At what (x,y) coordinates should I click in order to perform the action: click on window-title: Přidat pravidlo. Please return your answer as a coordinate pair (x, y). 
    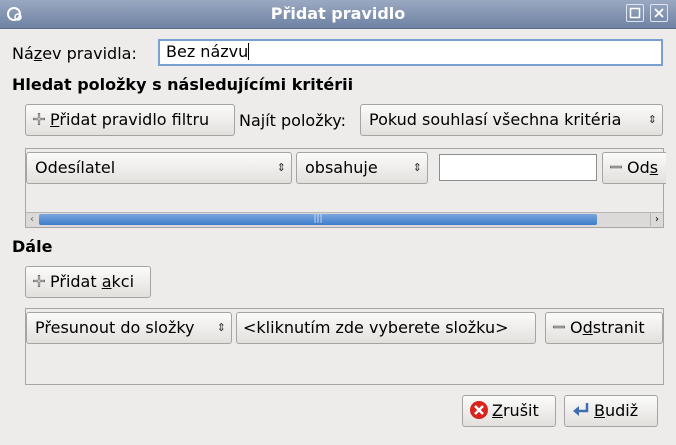
    Looking at the image, I should click on (338, 13).